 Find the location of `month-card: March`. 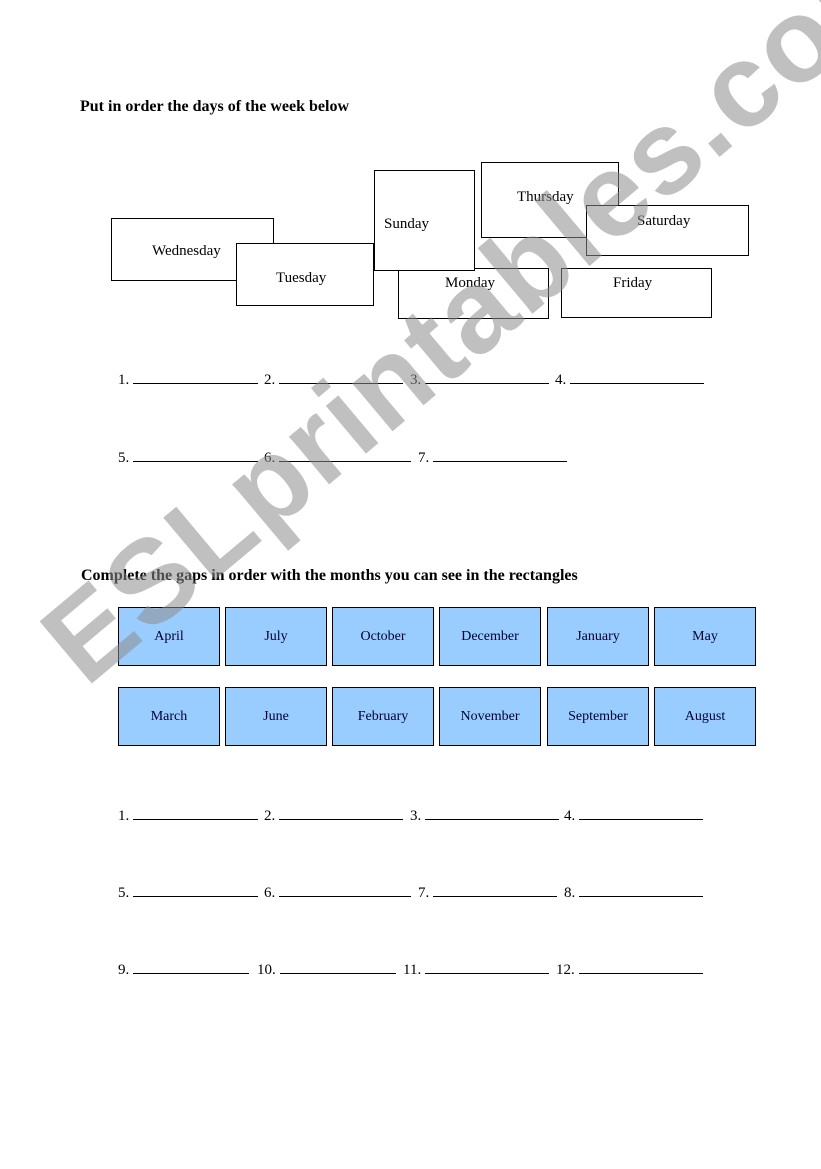

month-card: March is located at coordinates (169, 716).